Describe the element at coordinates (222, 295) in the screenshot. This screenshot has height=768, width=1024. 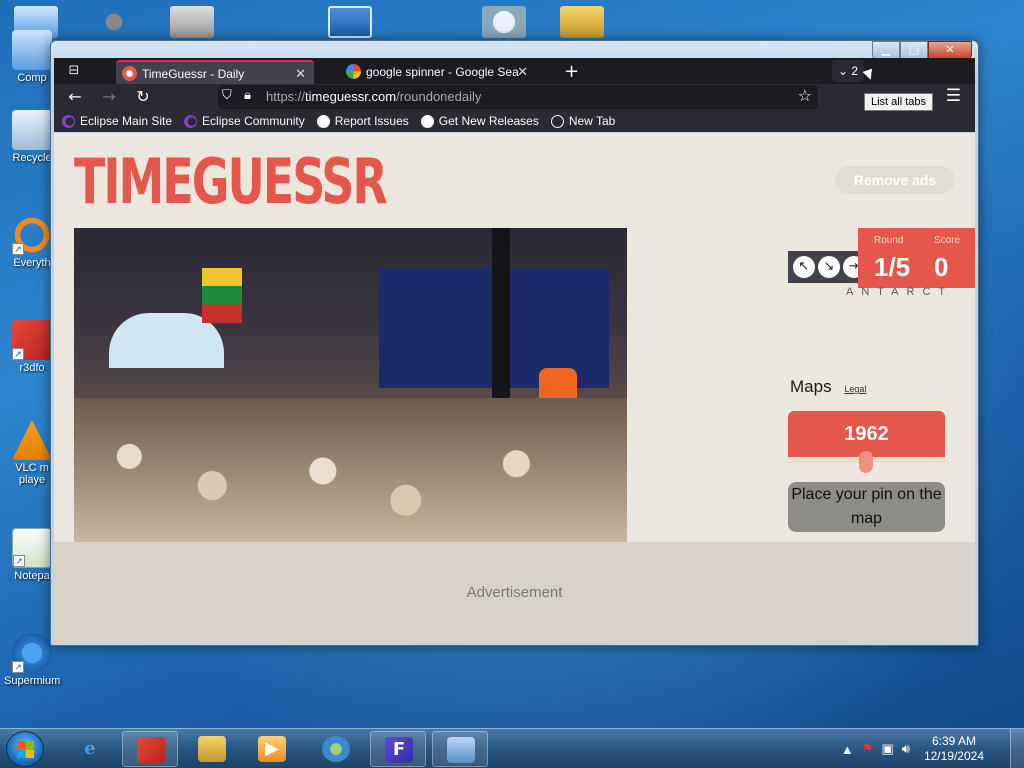
I see `photo-flag` at that location.